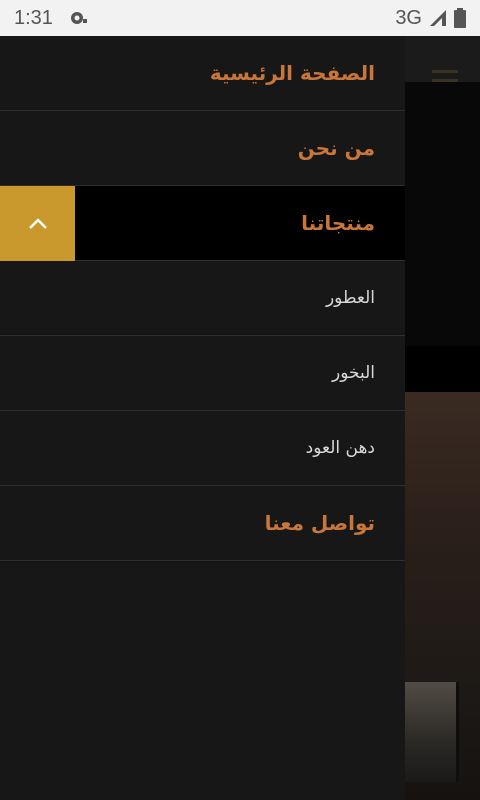  What do you see at coordinates (460, 18) in the screenshot?
I see `battery-icon` at bounding box center [460, 18].